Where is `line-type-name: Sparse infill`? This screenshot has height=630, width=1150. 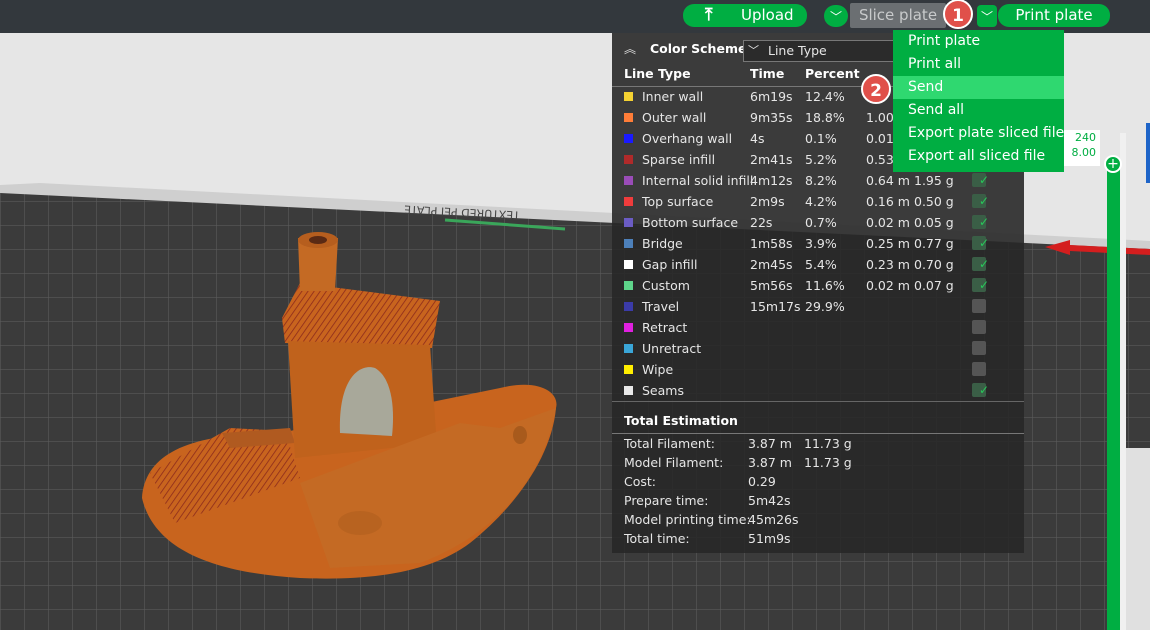
line-type-name: Sparse infill is located at coordinates (679, 159).